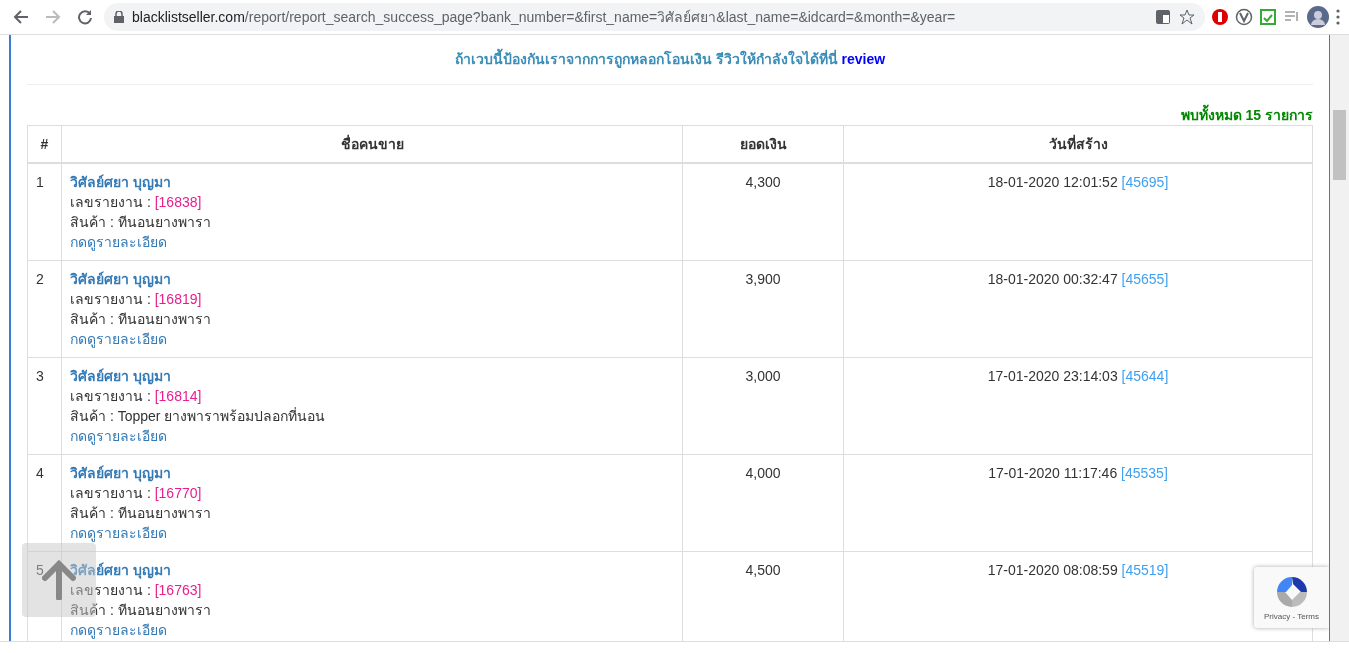 The image size is (1349, 653). What do you see at coordinates (198, 416) in the screenshot?
I see `product-text: สินค้า : Topper ยางพาราพร้อมปลอกที่นอน` at bounding box center [198, 416].